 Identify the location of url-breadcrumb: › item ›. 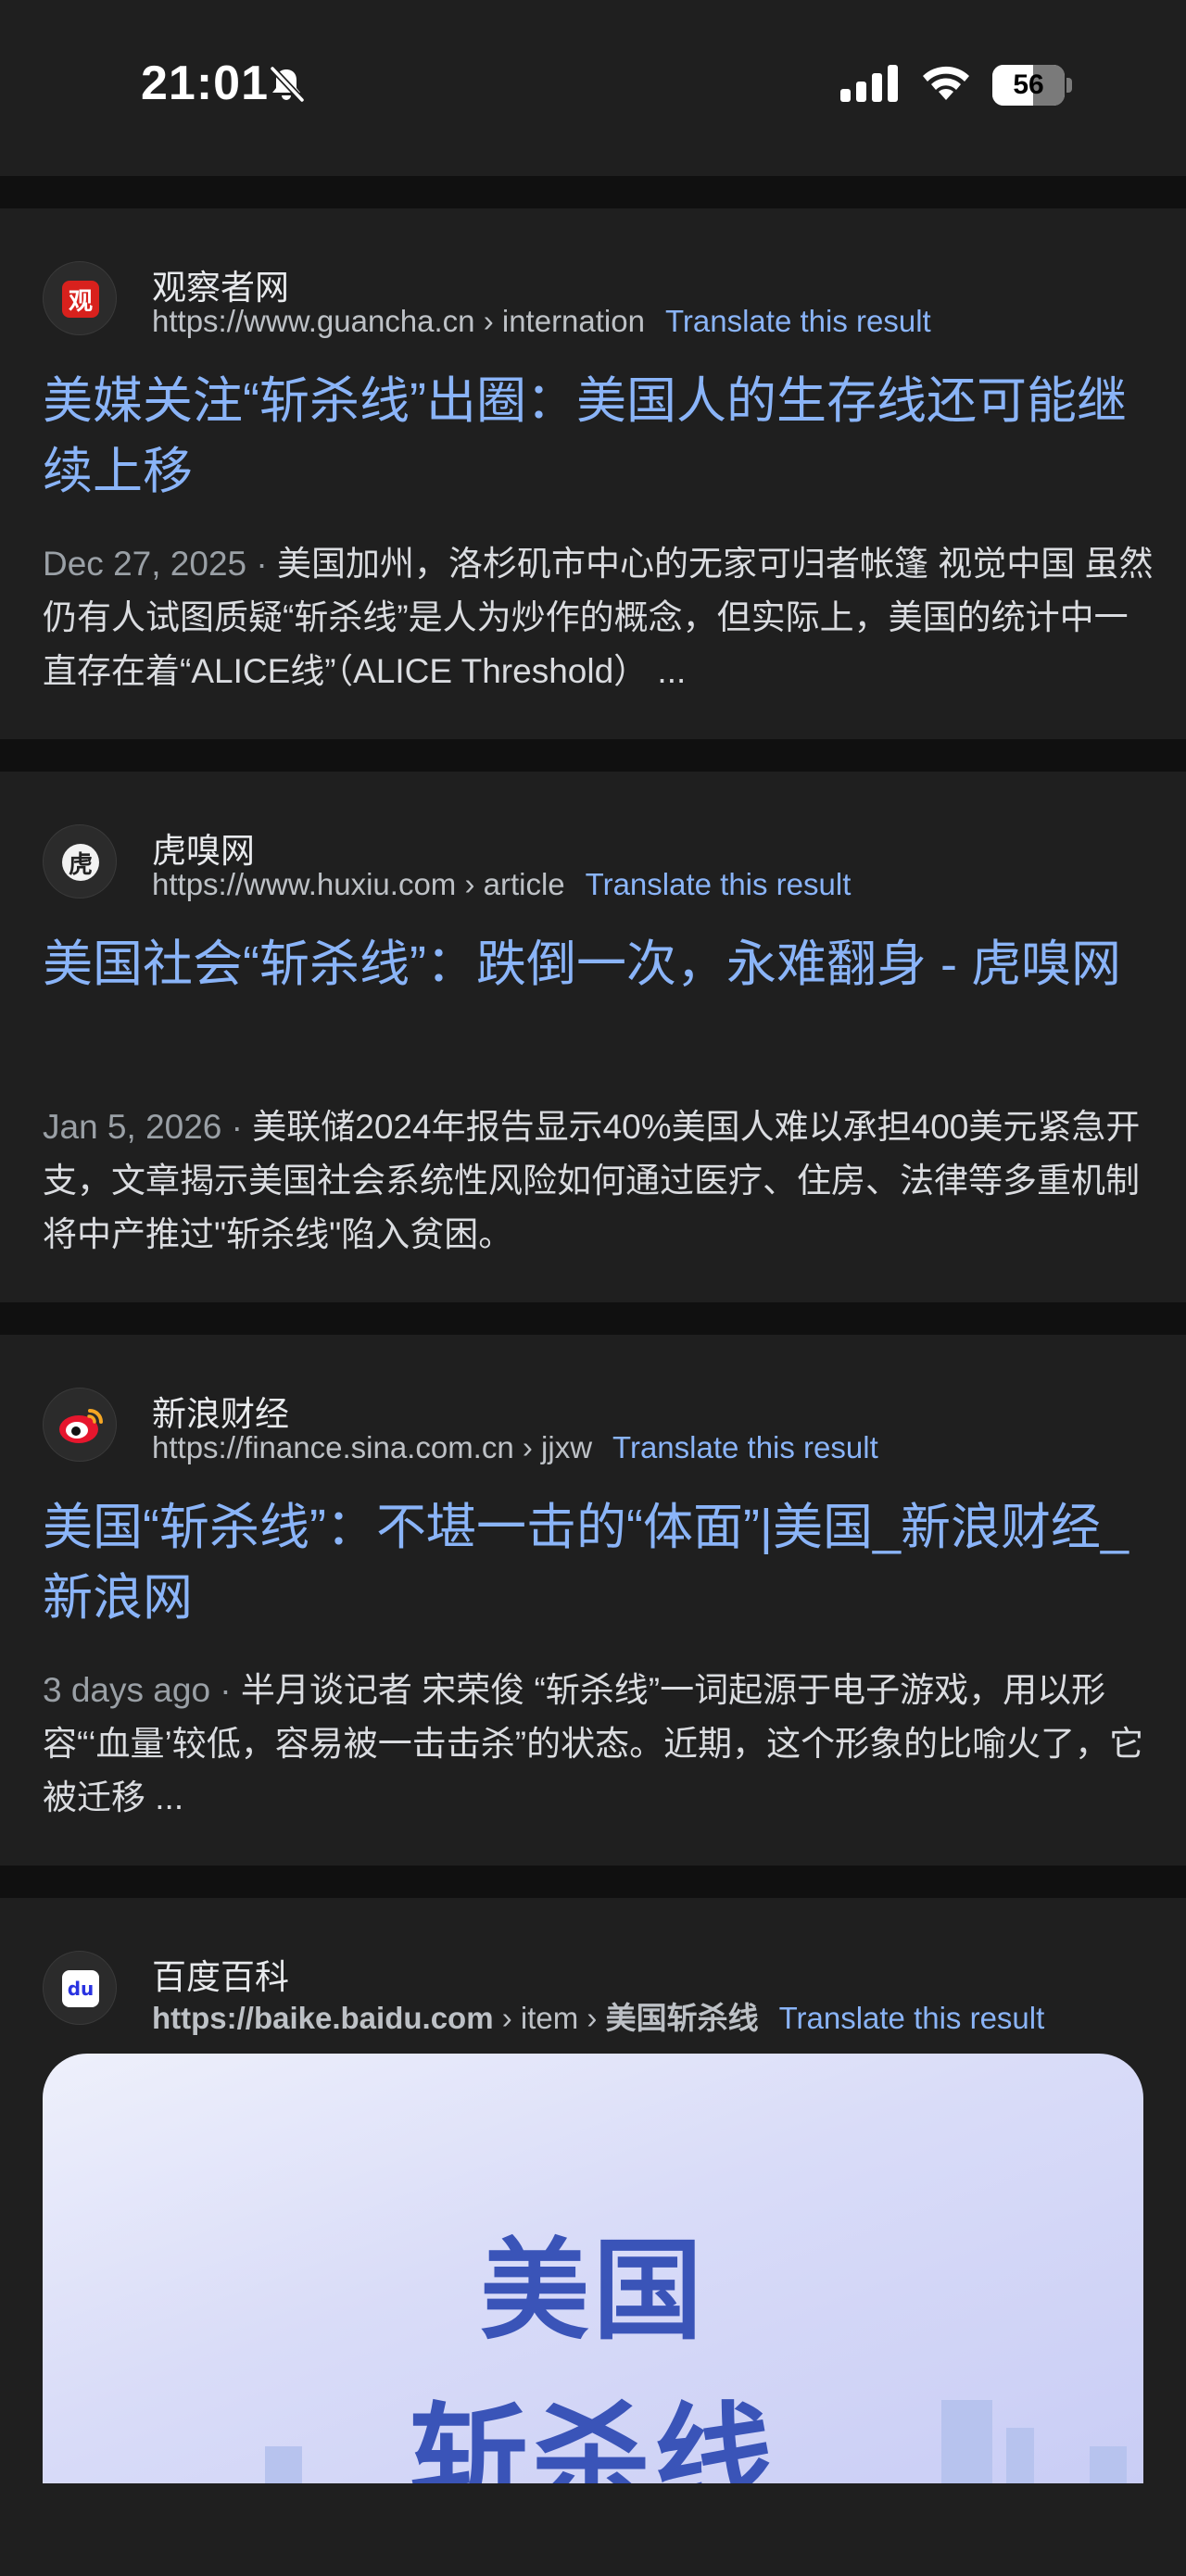
(549, 2018).